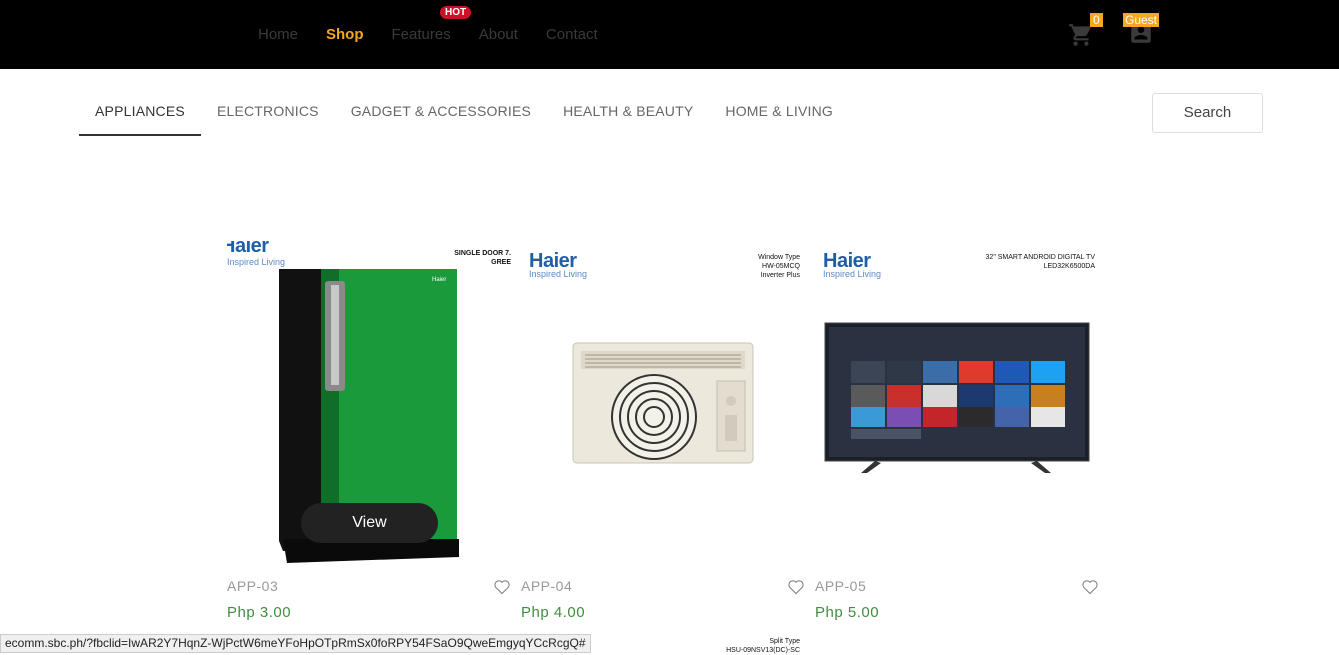 This screenshot has height=655, width=1339. What do you see at coordinates (421, 34) in the screenshot?
I see `nav-features: Features` at bounding box center [421, 34].